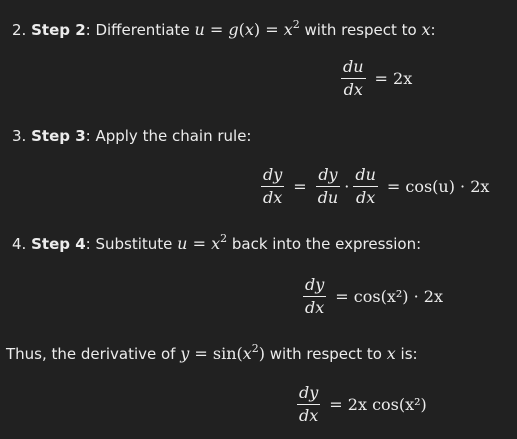 The height and width of the screenshot is (439, 517). What do you see at coordinates (58, 30) in the screenshot?
I see `step-title: Step 2` at bounding box center [58, 30].